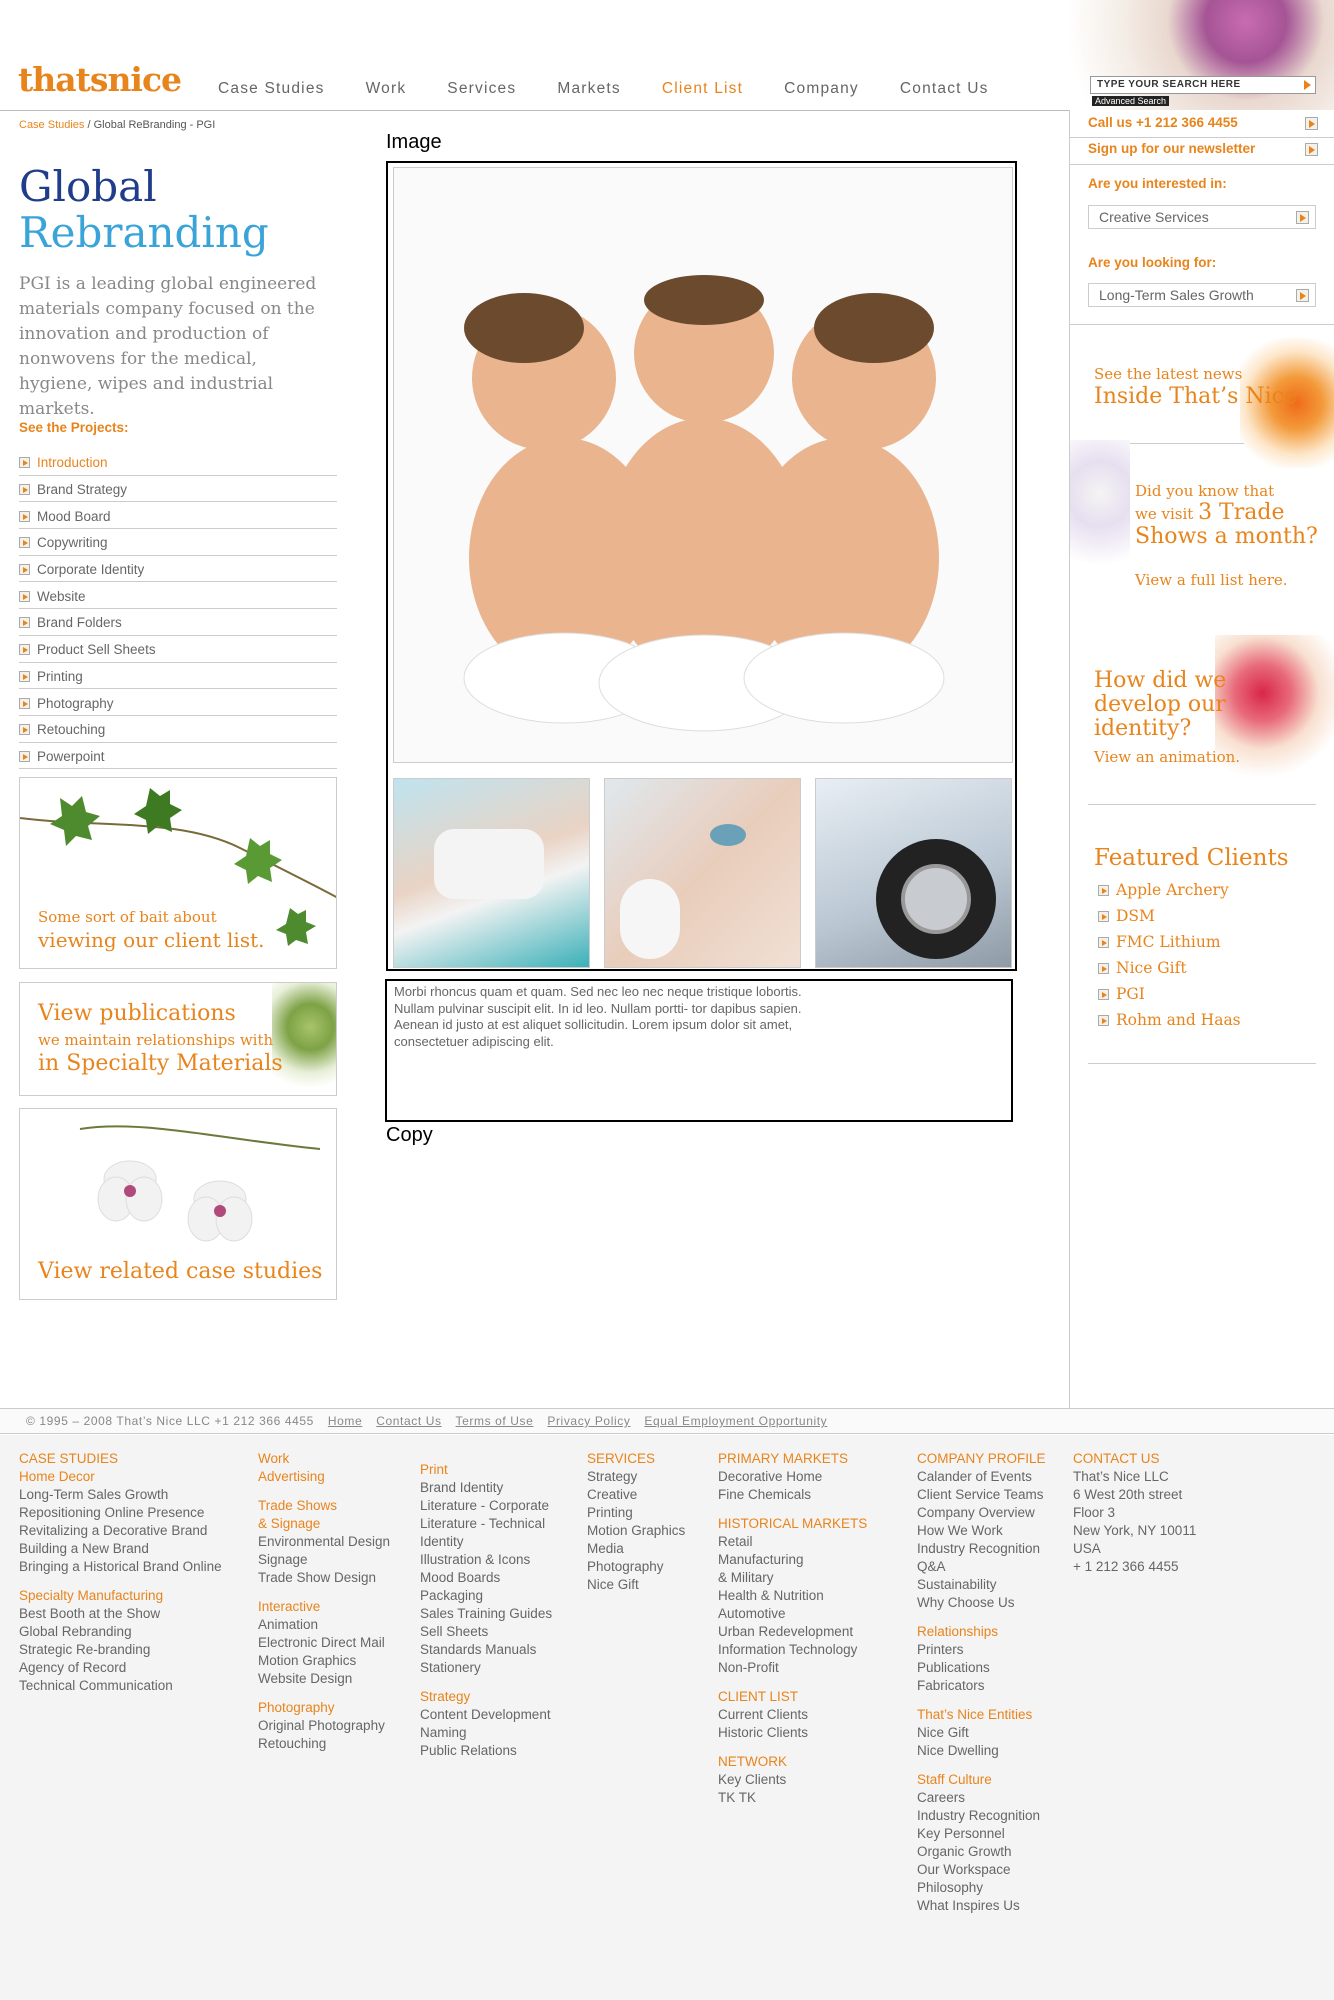 The height and width of the screenshot is (2000, 1334). I want to click on footer-link: Electronic Direct Mail, so click(324, 1643).